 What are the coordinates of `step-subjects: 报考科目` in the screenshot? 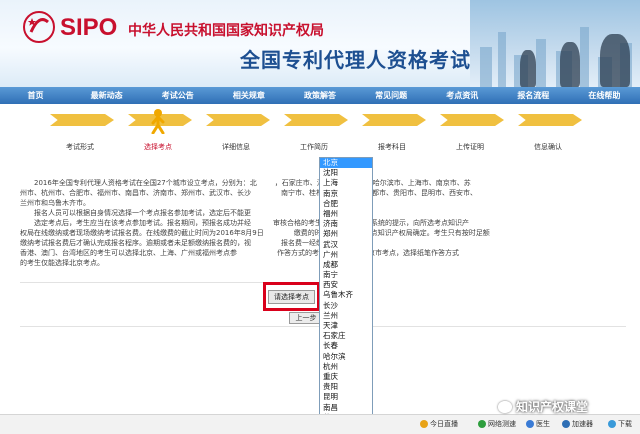 It's located at (392, 147).